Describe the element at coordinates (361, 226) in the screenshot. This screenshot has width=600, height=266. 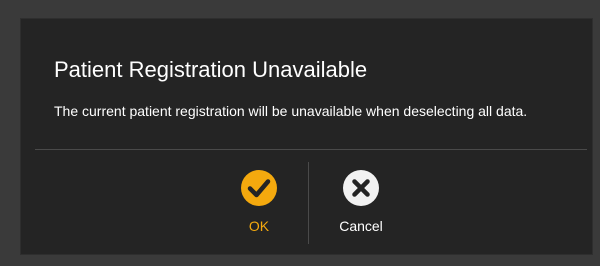
I see `cancel-label: Cancel` at that location.